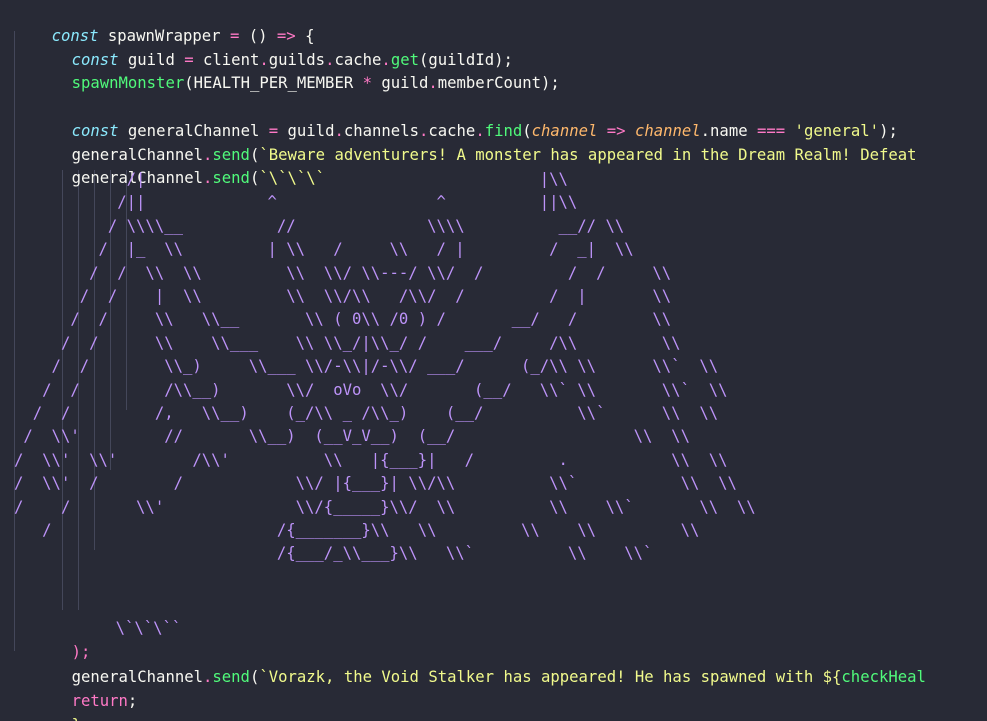 This screenshot has width=987, height=721. Describe the element at coordinates (400, 83) in the screenshot. I see `identifier: guild` at that location.